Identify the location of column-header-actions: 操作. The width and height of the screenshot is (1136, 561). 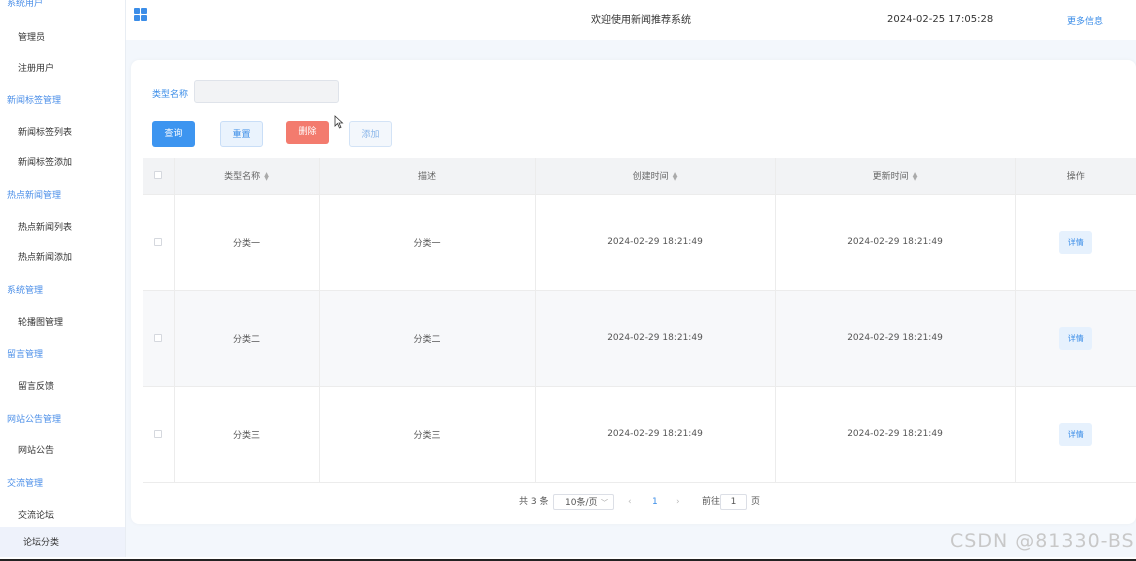
(1075, 176).